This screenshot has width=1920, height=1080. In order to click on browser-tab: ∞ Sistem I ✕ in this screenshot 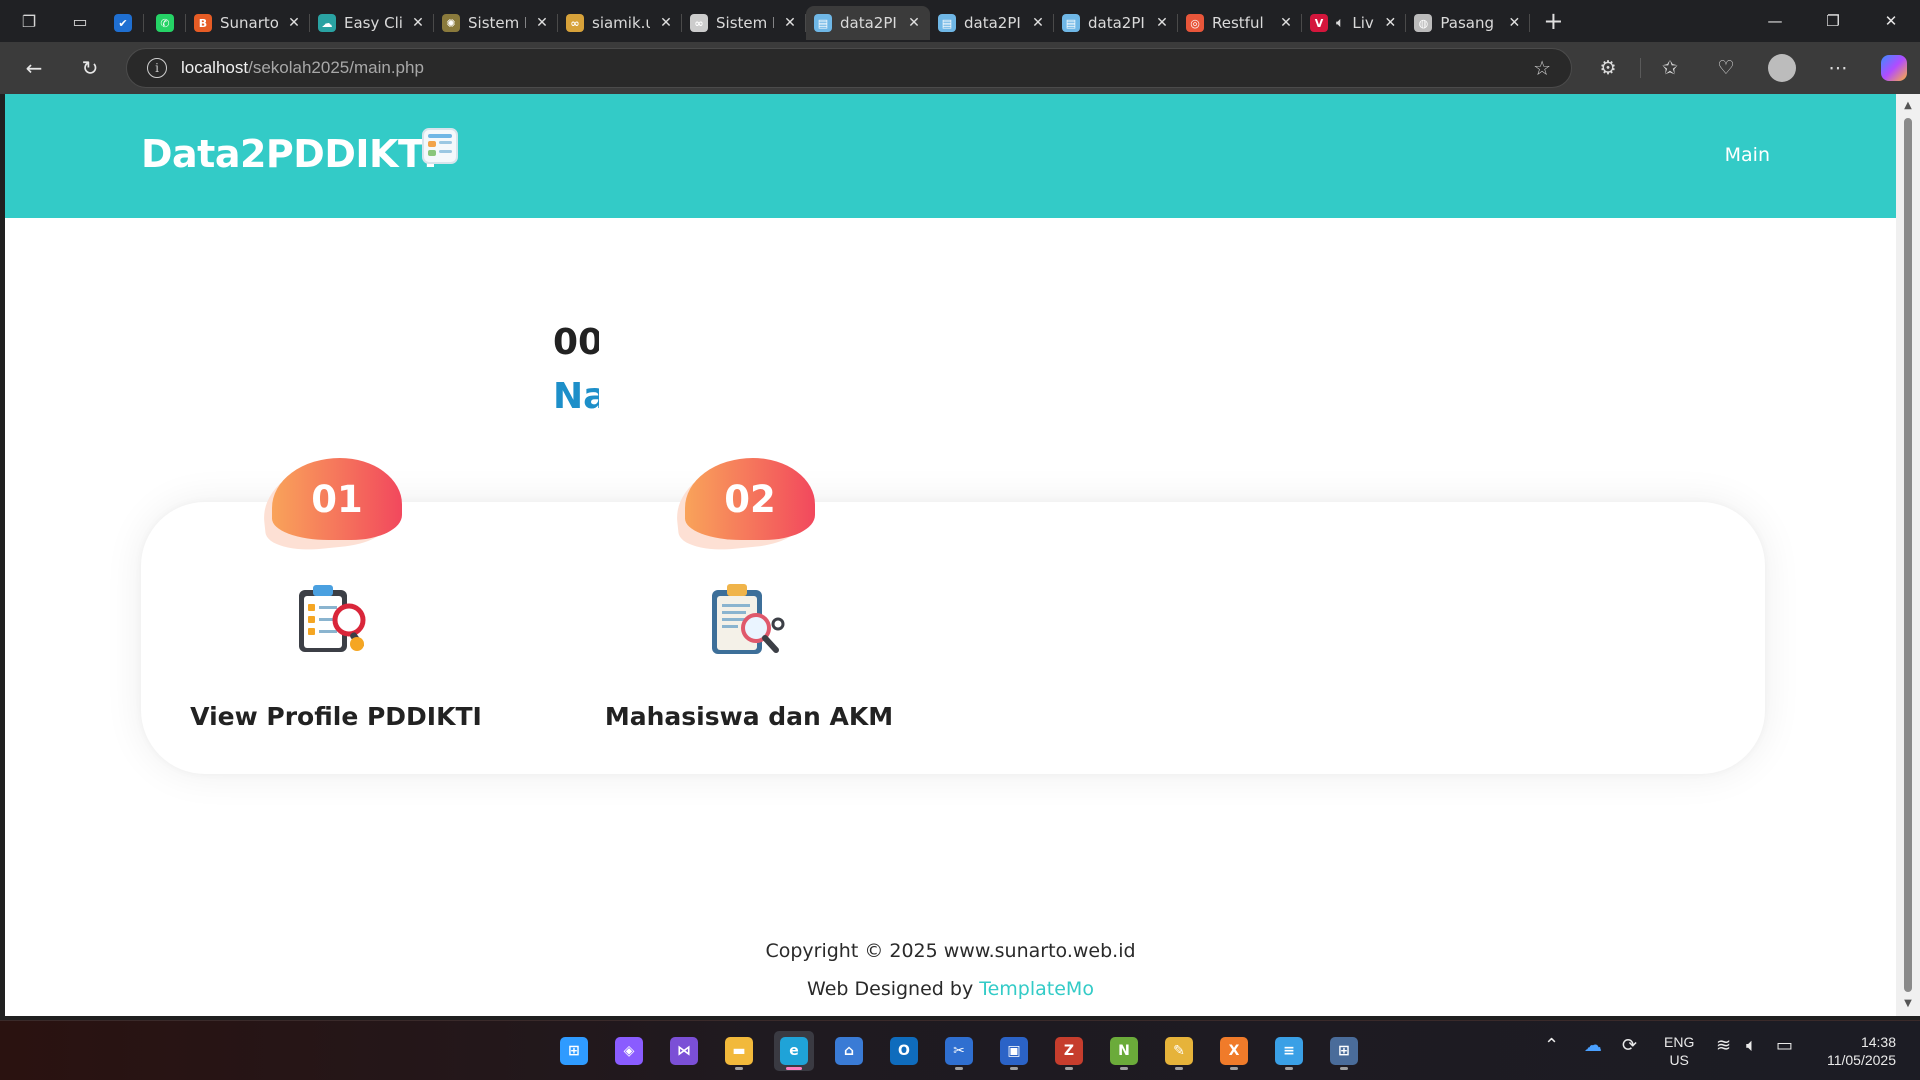, I will do `click(744, 23)`.